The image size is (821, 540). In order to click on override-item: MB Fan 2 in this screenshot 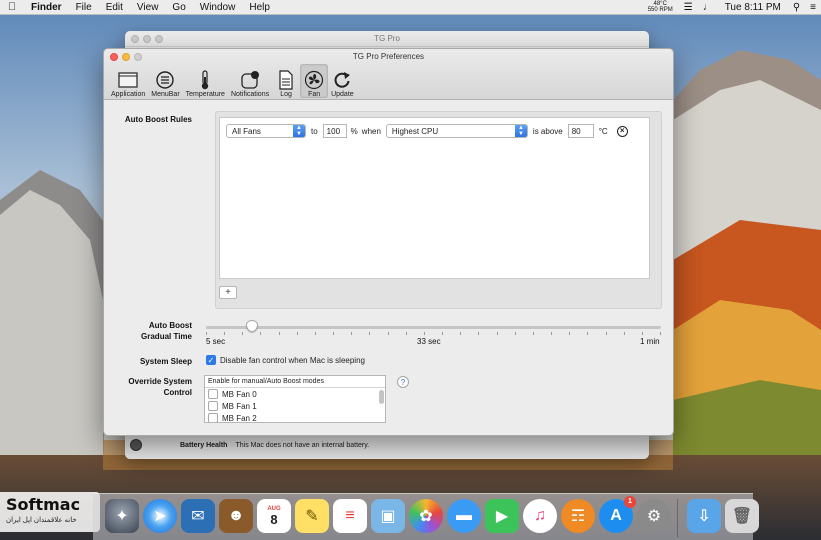, I will do `click(295, 417)`.